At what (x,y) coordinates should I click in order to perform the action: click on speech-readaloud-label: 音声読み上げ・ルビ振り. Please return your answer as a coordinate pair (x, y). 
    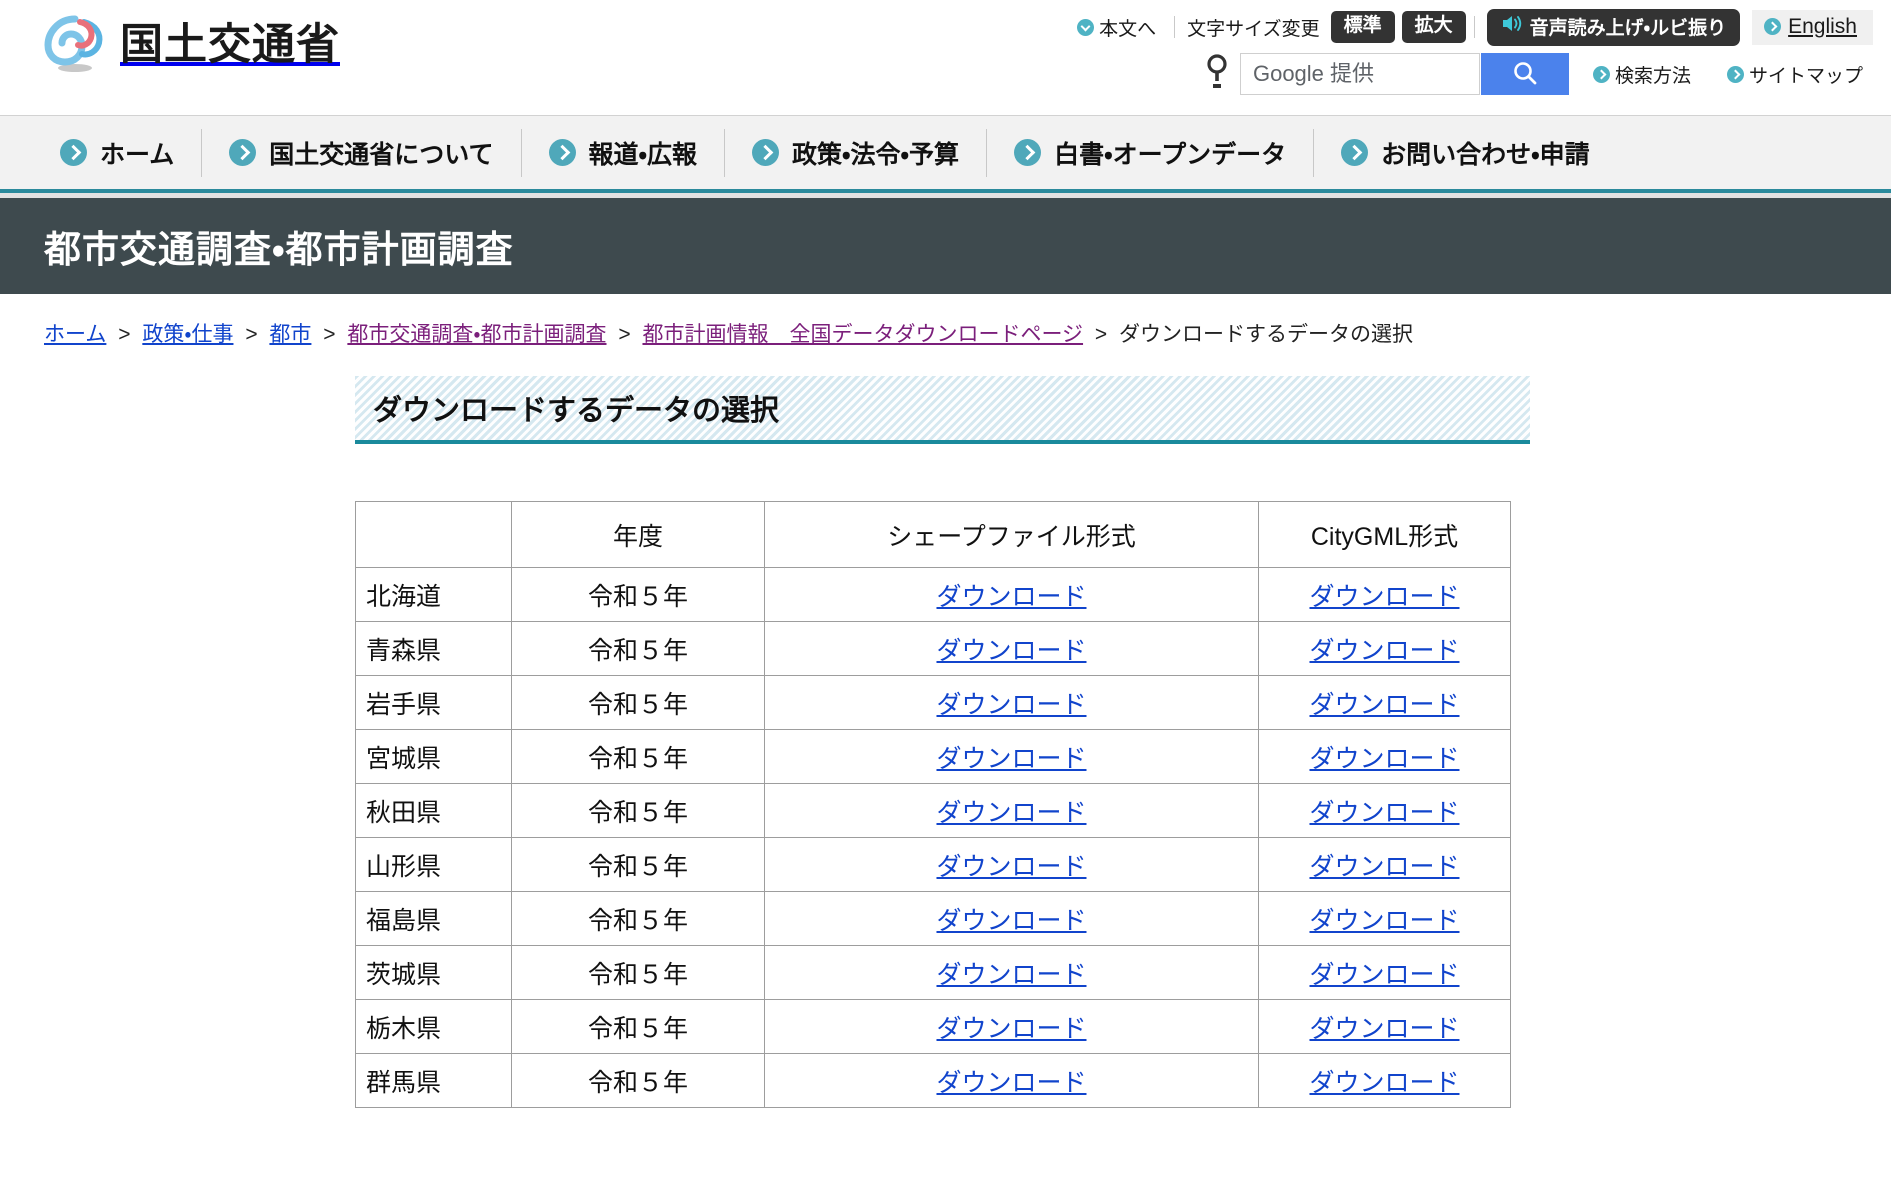
    Looking at the image, I should click on (1628, 28).